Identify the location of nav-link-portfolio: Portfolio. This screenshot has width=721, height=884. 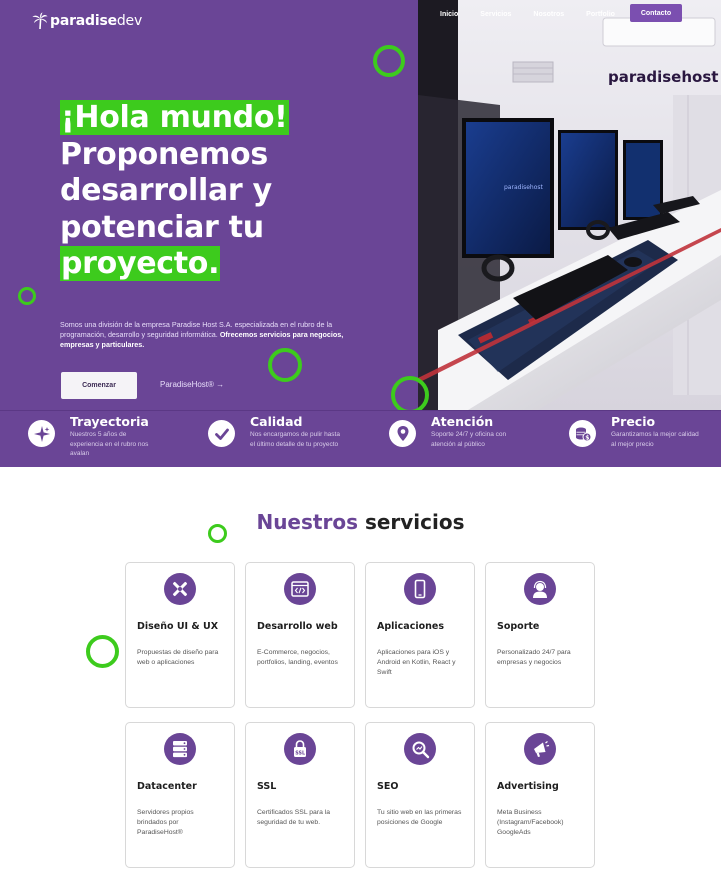
(600, 14).